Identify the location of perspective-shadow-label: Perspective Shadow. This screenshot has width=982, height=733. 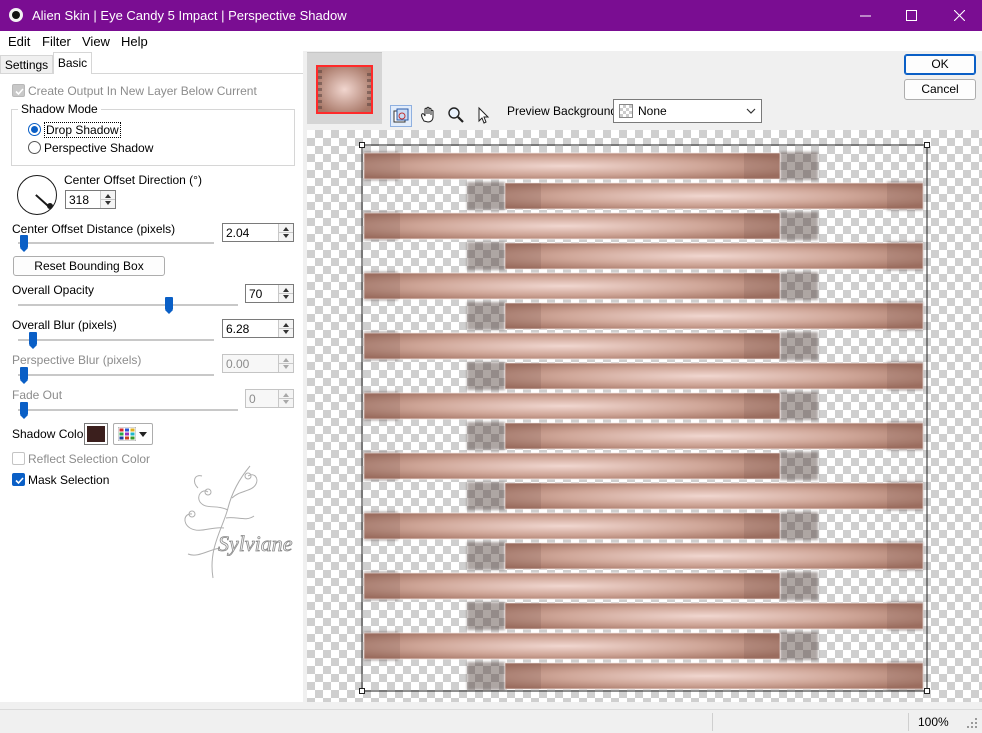
(99, 148).